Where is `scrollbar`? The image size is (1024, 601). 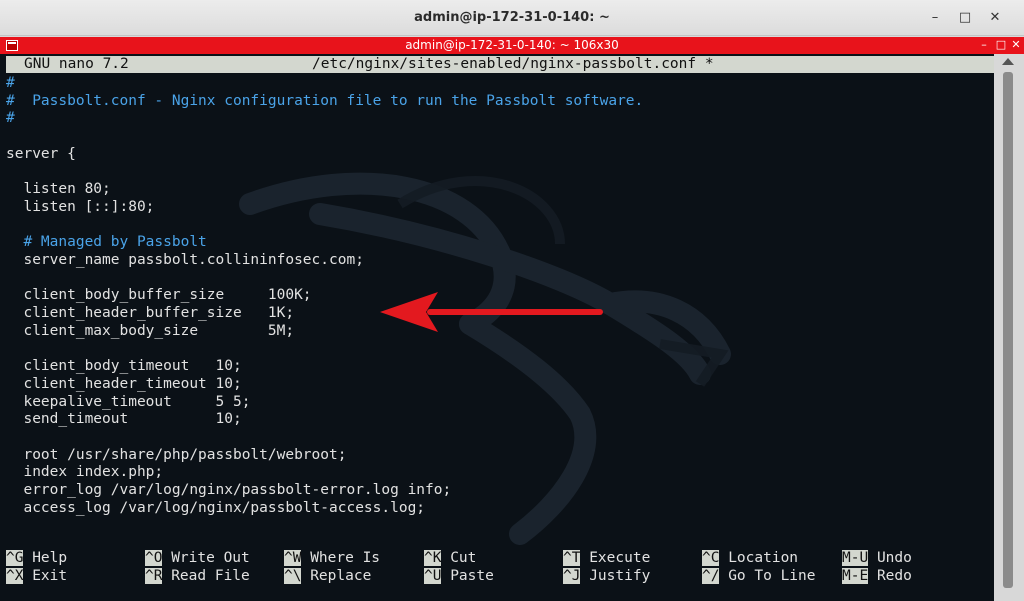
scrollbar is located at coordinates (1009, 327).